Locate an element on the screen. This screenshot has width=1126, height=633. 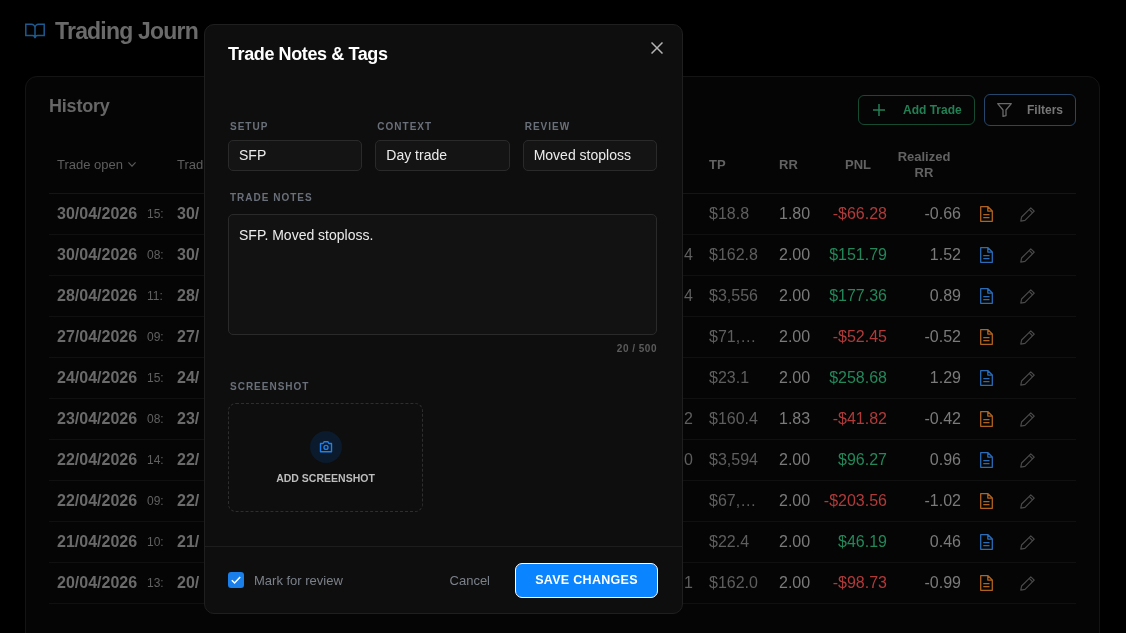
tp-cell-text: $162.0 is located at coordinates (734, 583).